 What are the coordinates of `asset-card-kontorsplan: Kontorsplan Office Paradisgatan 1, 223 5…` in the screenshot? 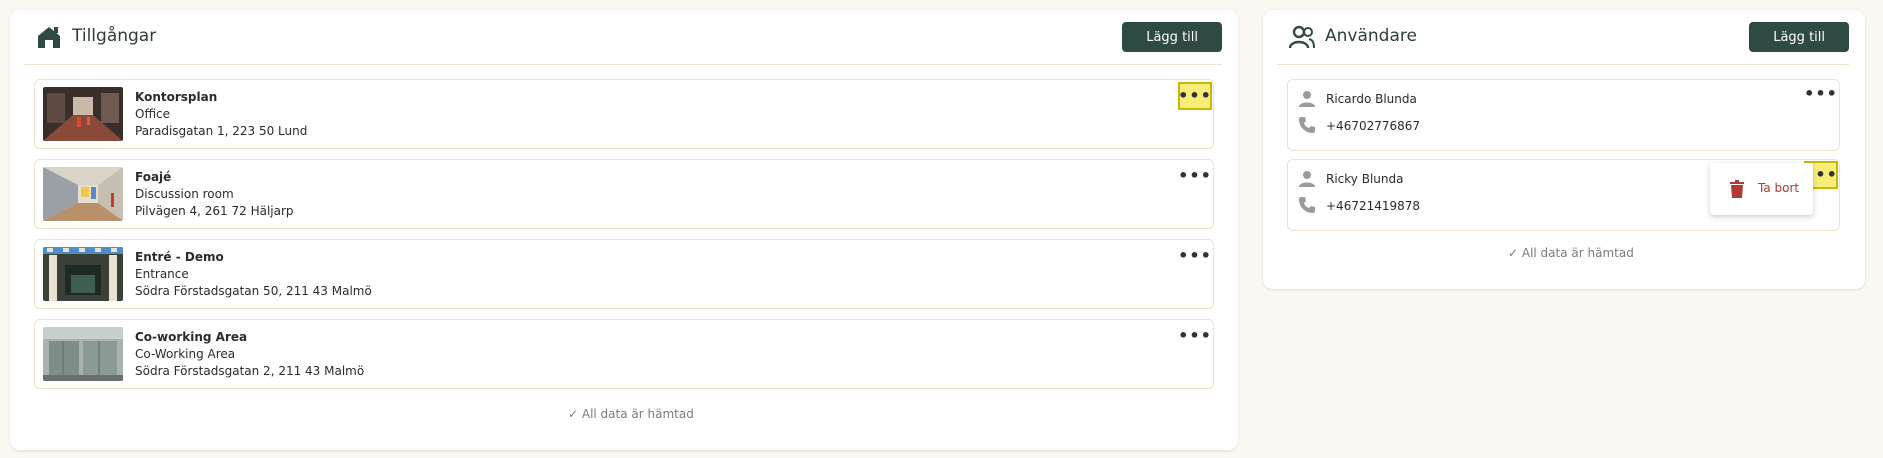 It's located at (624, 114).